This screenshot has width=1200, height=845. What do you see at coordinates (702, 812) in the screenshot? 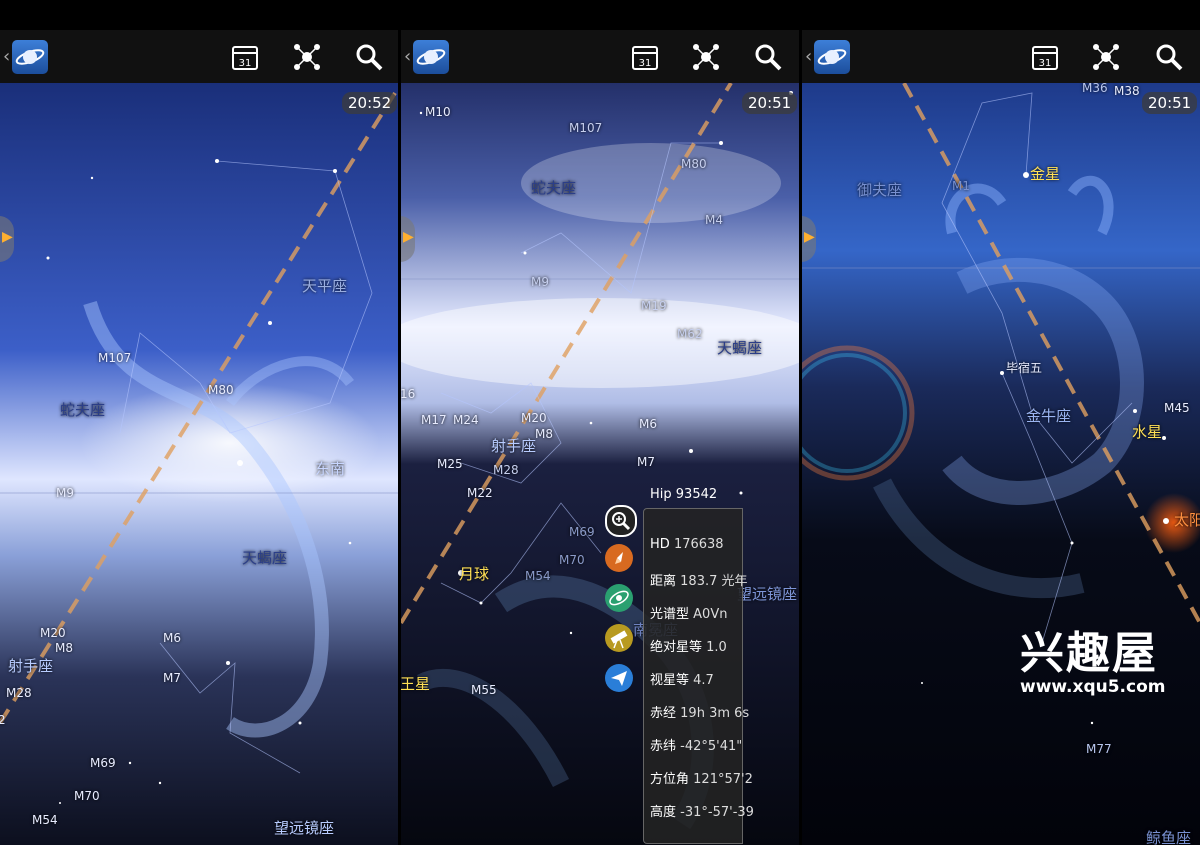
I see `info-row-altitude: 高度 -31°-57'-39` at bounding box center [702, 812].